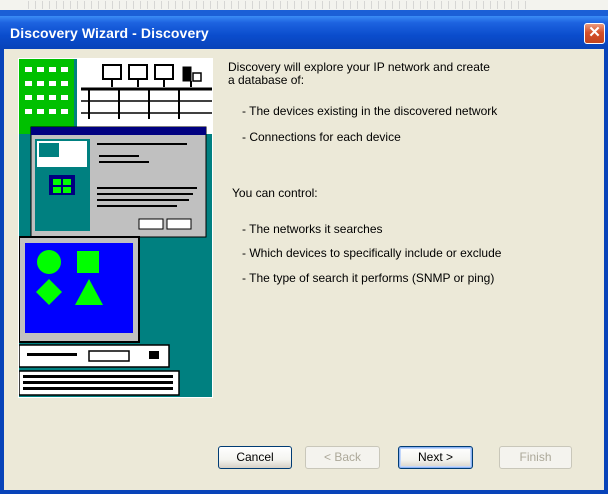 The width and height of the screenshot is (608, 494). I want to click on close-icon: ✕, so click(594, 32).